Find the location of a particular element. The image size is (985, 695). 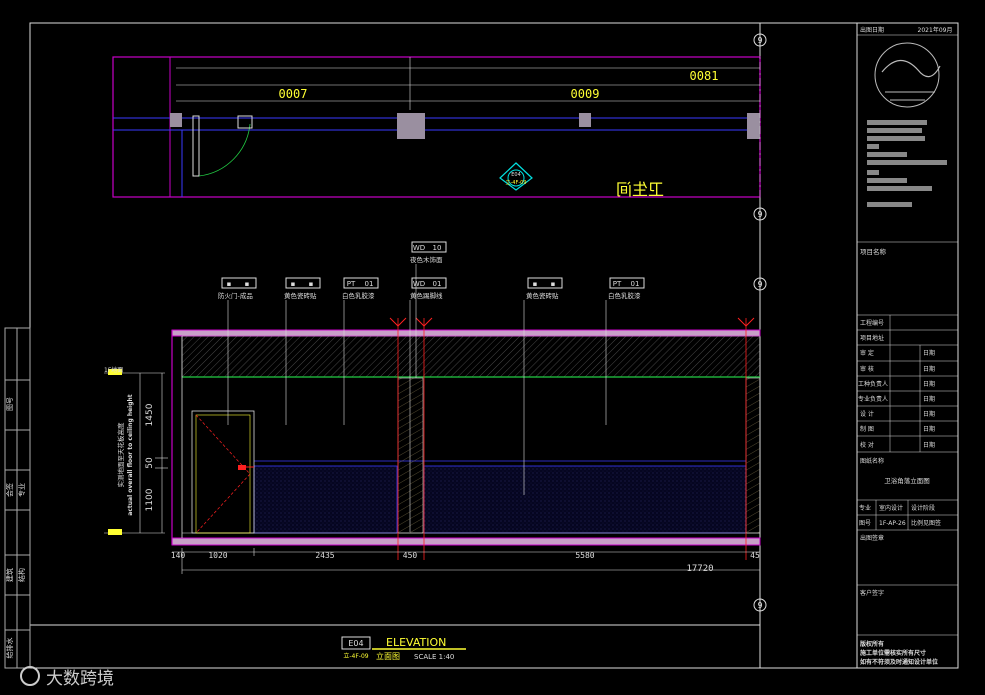

discipline-value: 室内设计 is located at coordinates (891, 508).